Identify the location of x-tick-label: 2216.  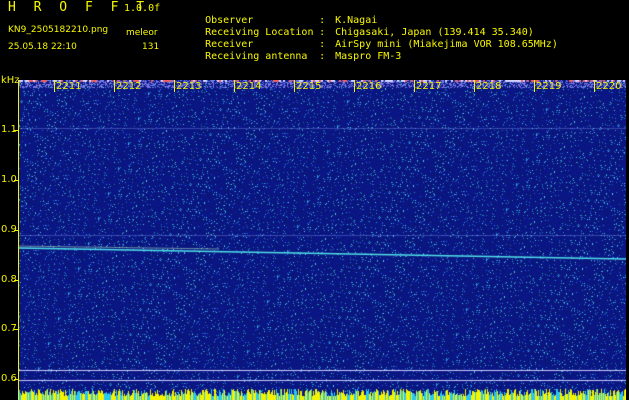
(369, 86).